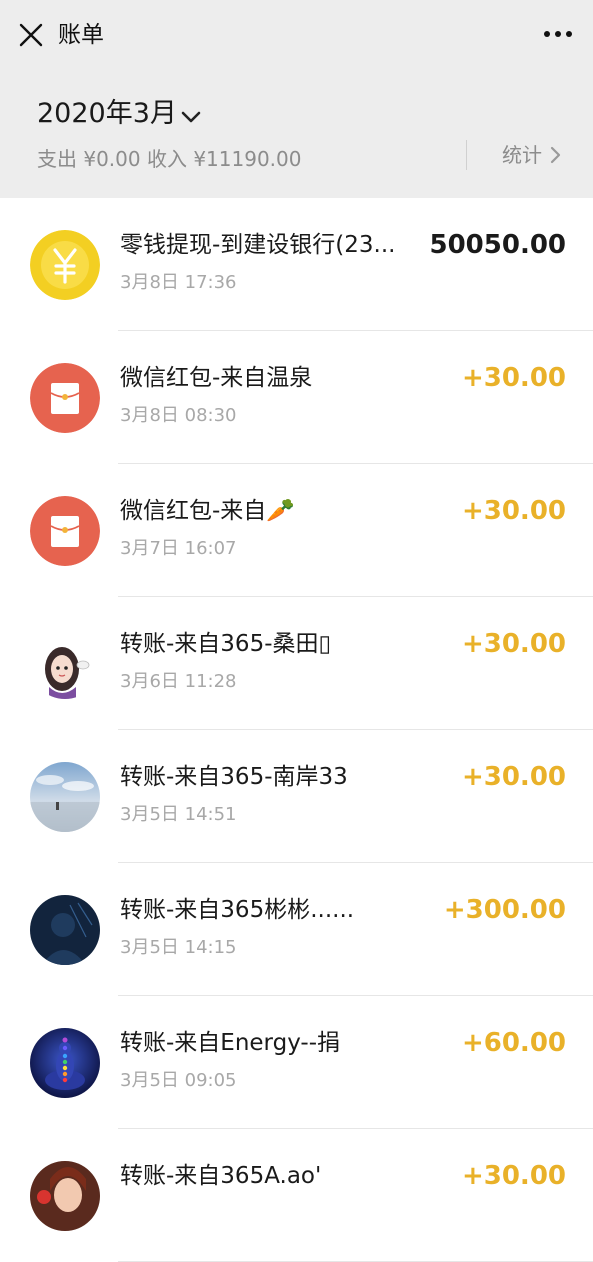  Describe the element at coordinates (555, 155) in the screenshot. I see `chevron-right-icon` at that location.